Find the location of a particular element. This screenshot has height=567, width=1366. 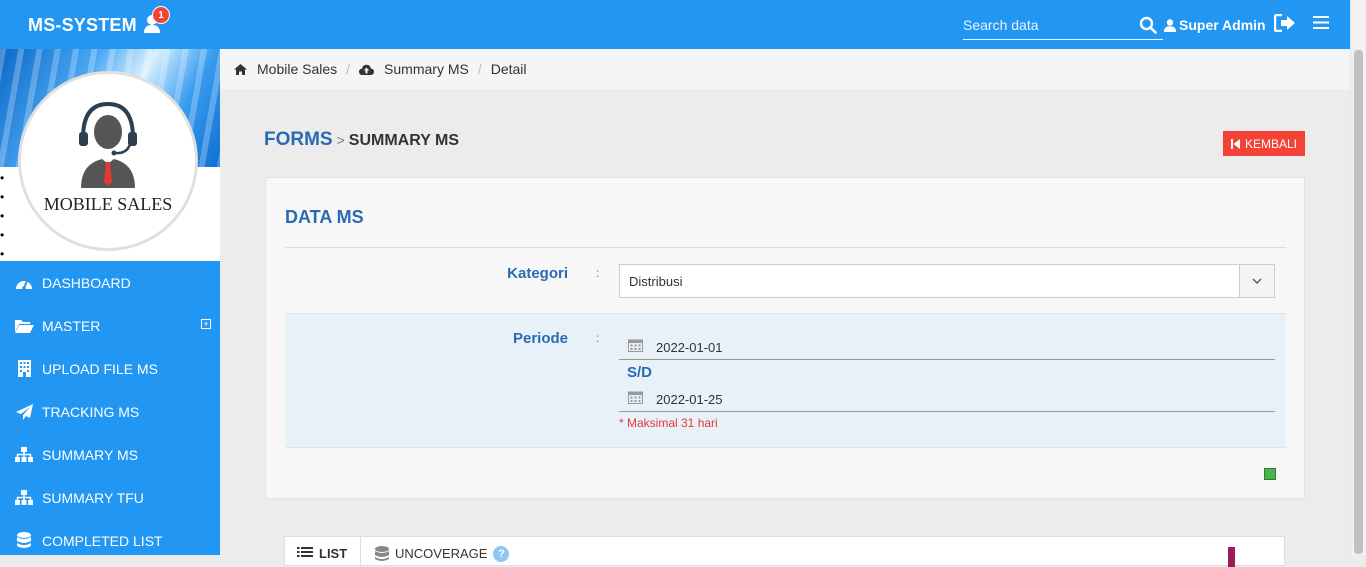

page-title-forms: FORMS is located at coordinates (298, 139).